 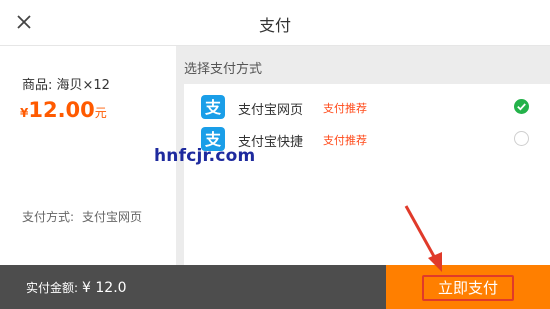 I want to click on payment-method-label: 支付方式:, so click(x=48, y=217).